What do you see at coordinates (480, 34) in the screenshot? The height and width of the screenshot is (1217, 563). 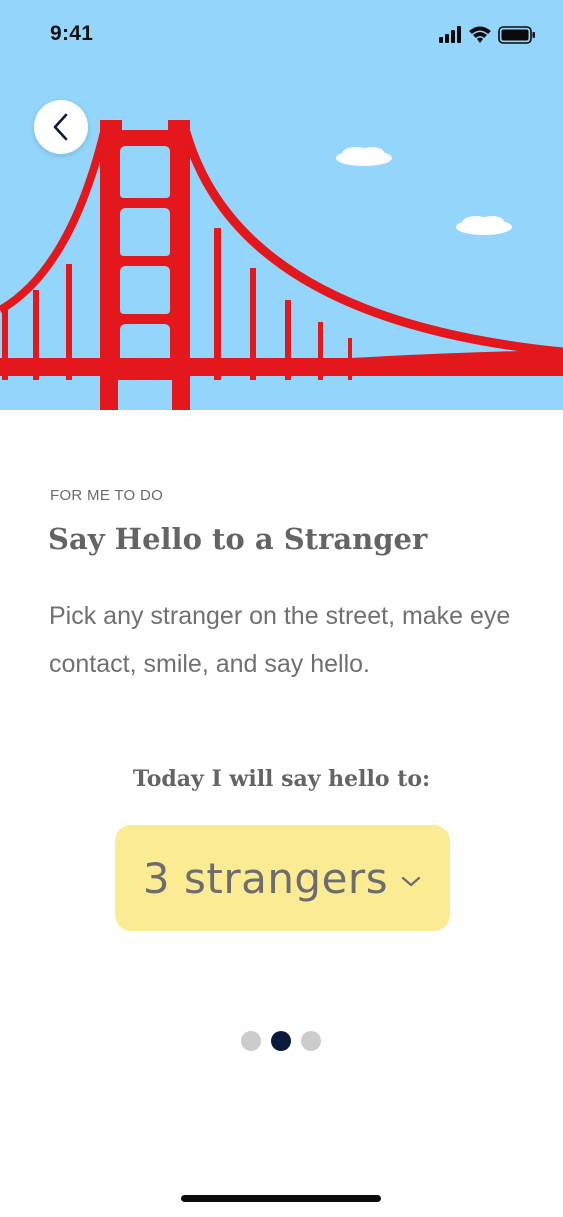 I see `wifi-icon` at bounding box center [480, 34].